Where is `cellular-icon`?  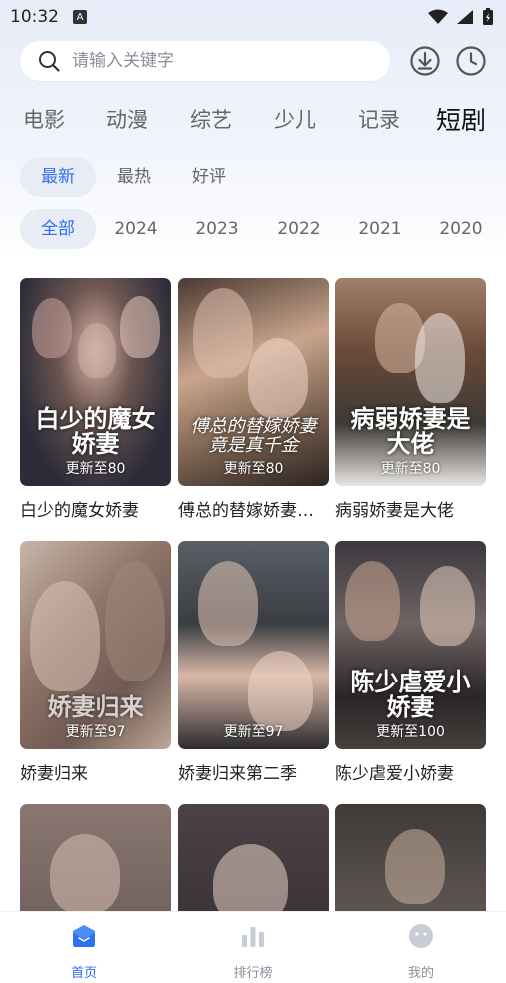 cellular-icon is located at coordinates (465, 17).